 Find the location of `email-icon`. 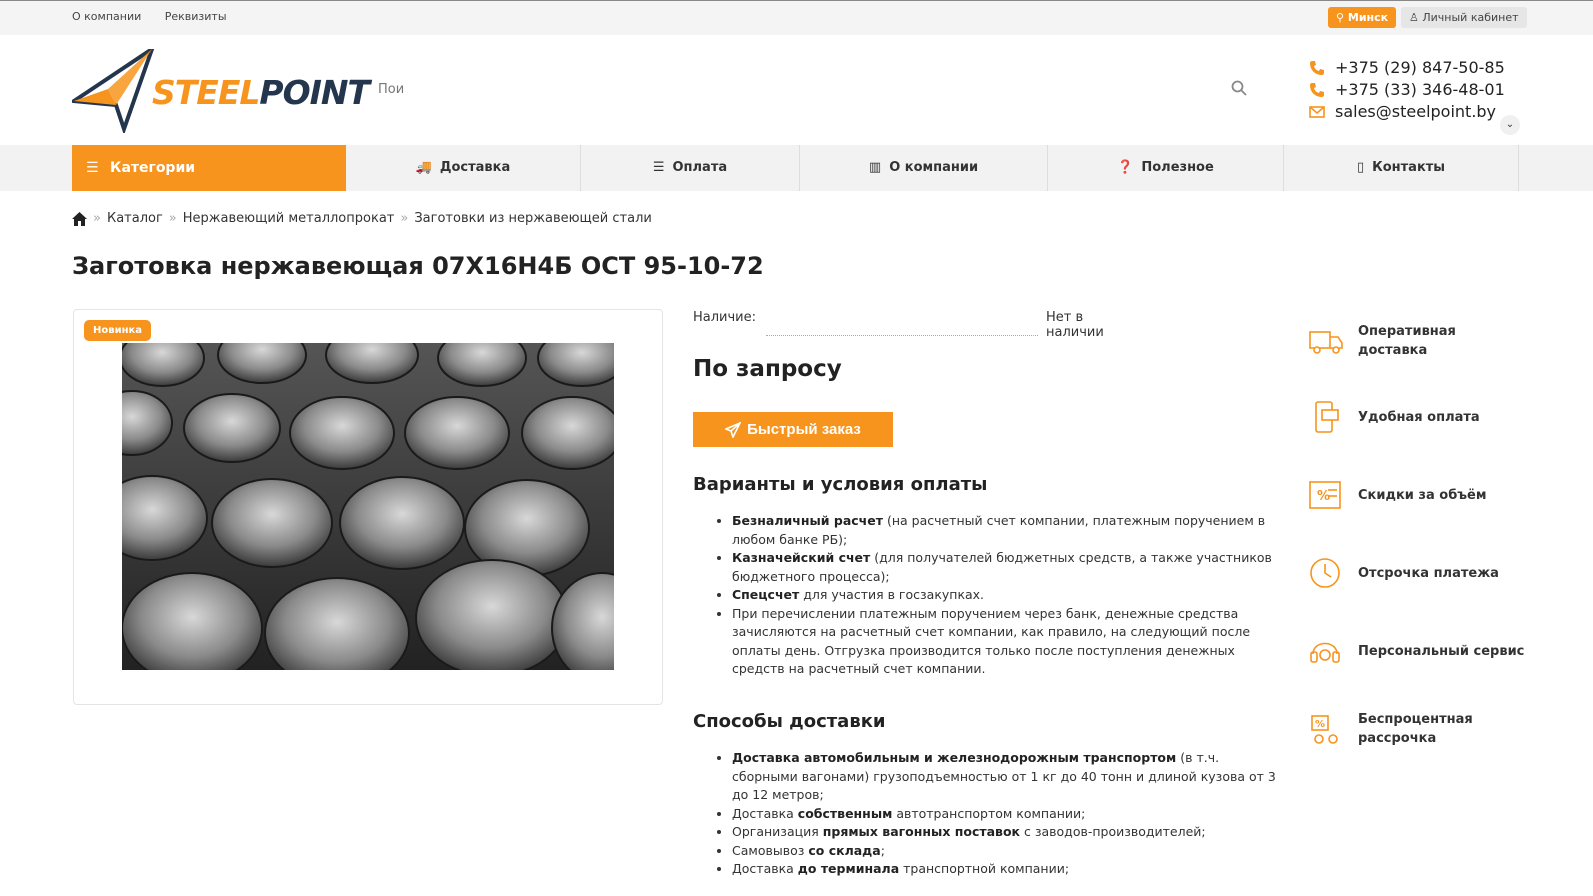

email-icon is located at coordinates (1317, 112).